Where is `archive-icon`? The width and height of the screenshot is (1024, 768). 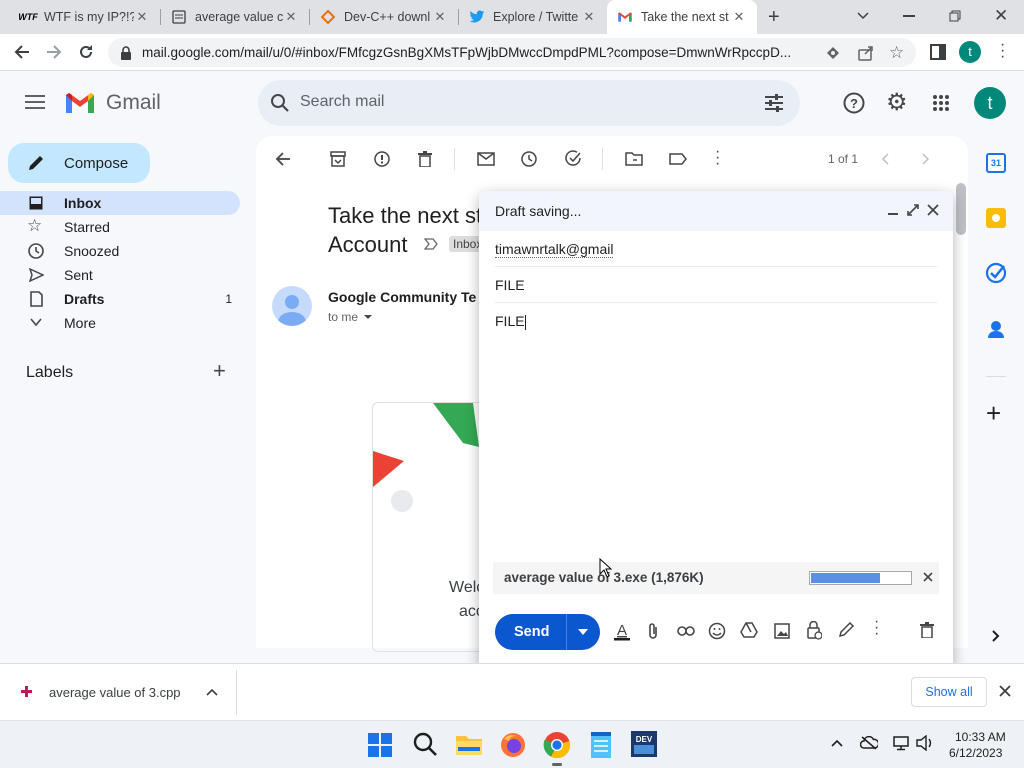
archive-icon is located at coordinates (338, 159).